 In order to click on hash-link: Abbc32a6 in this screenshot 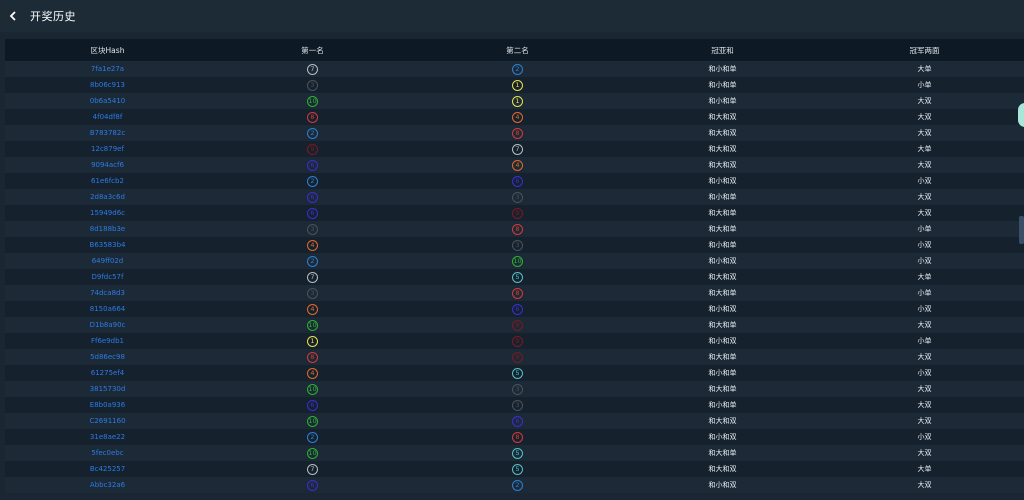, I will do `click(107, 485)`.